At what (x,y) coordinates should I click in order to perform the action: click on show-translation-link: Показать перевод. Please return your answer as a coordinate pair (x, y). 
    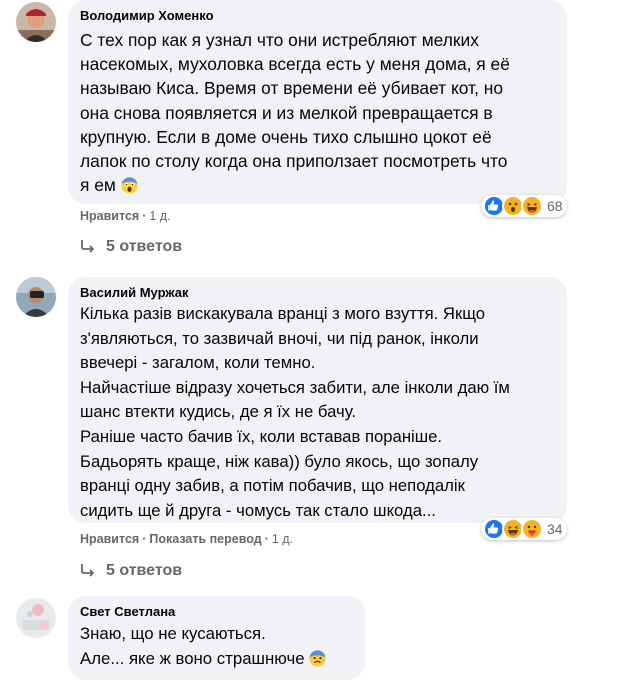
    Looking at the image, I should click on (205, 539).